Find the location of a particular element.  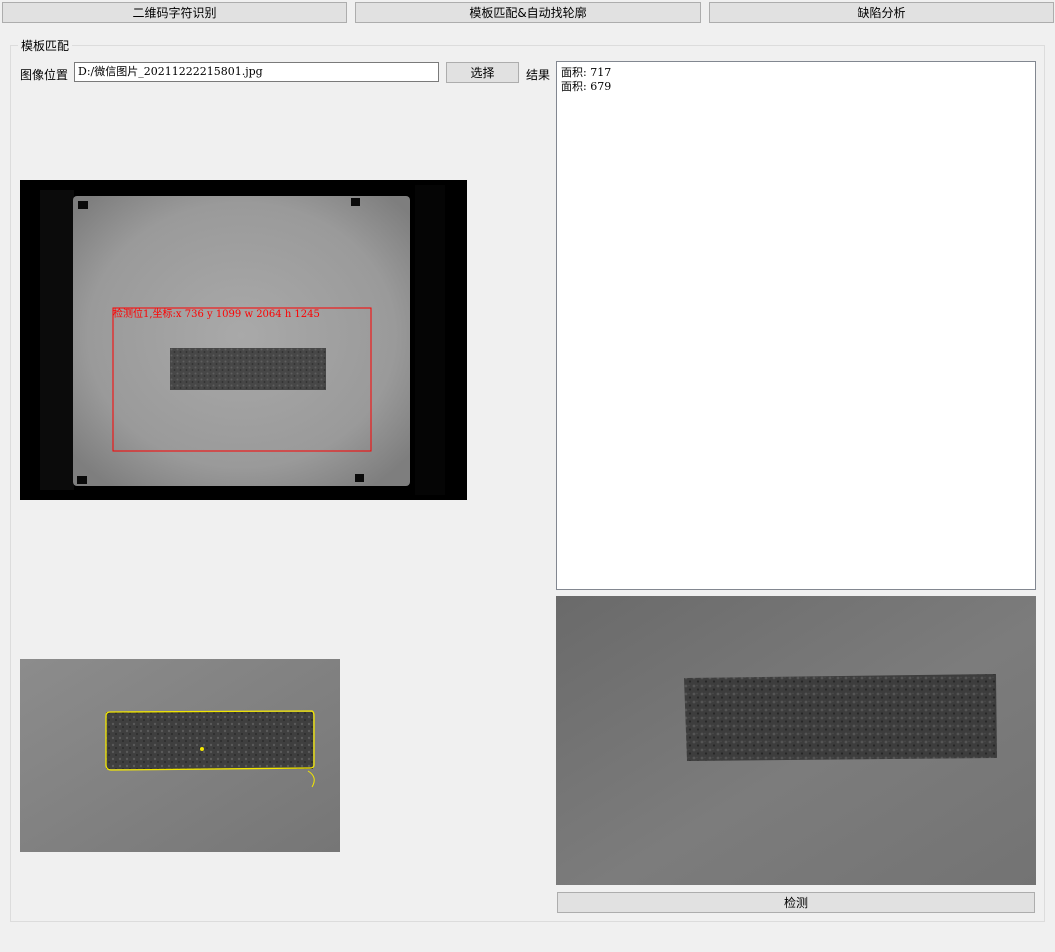

select-file-button: 选择 is located at coordinates (482, 72).